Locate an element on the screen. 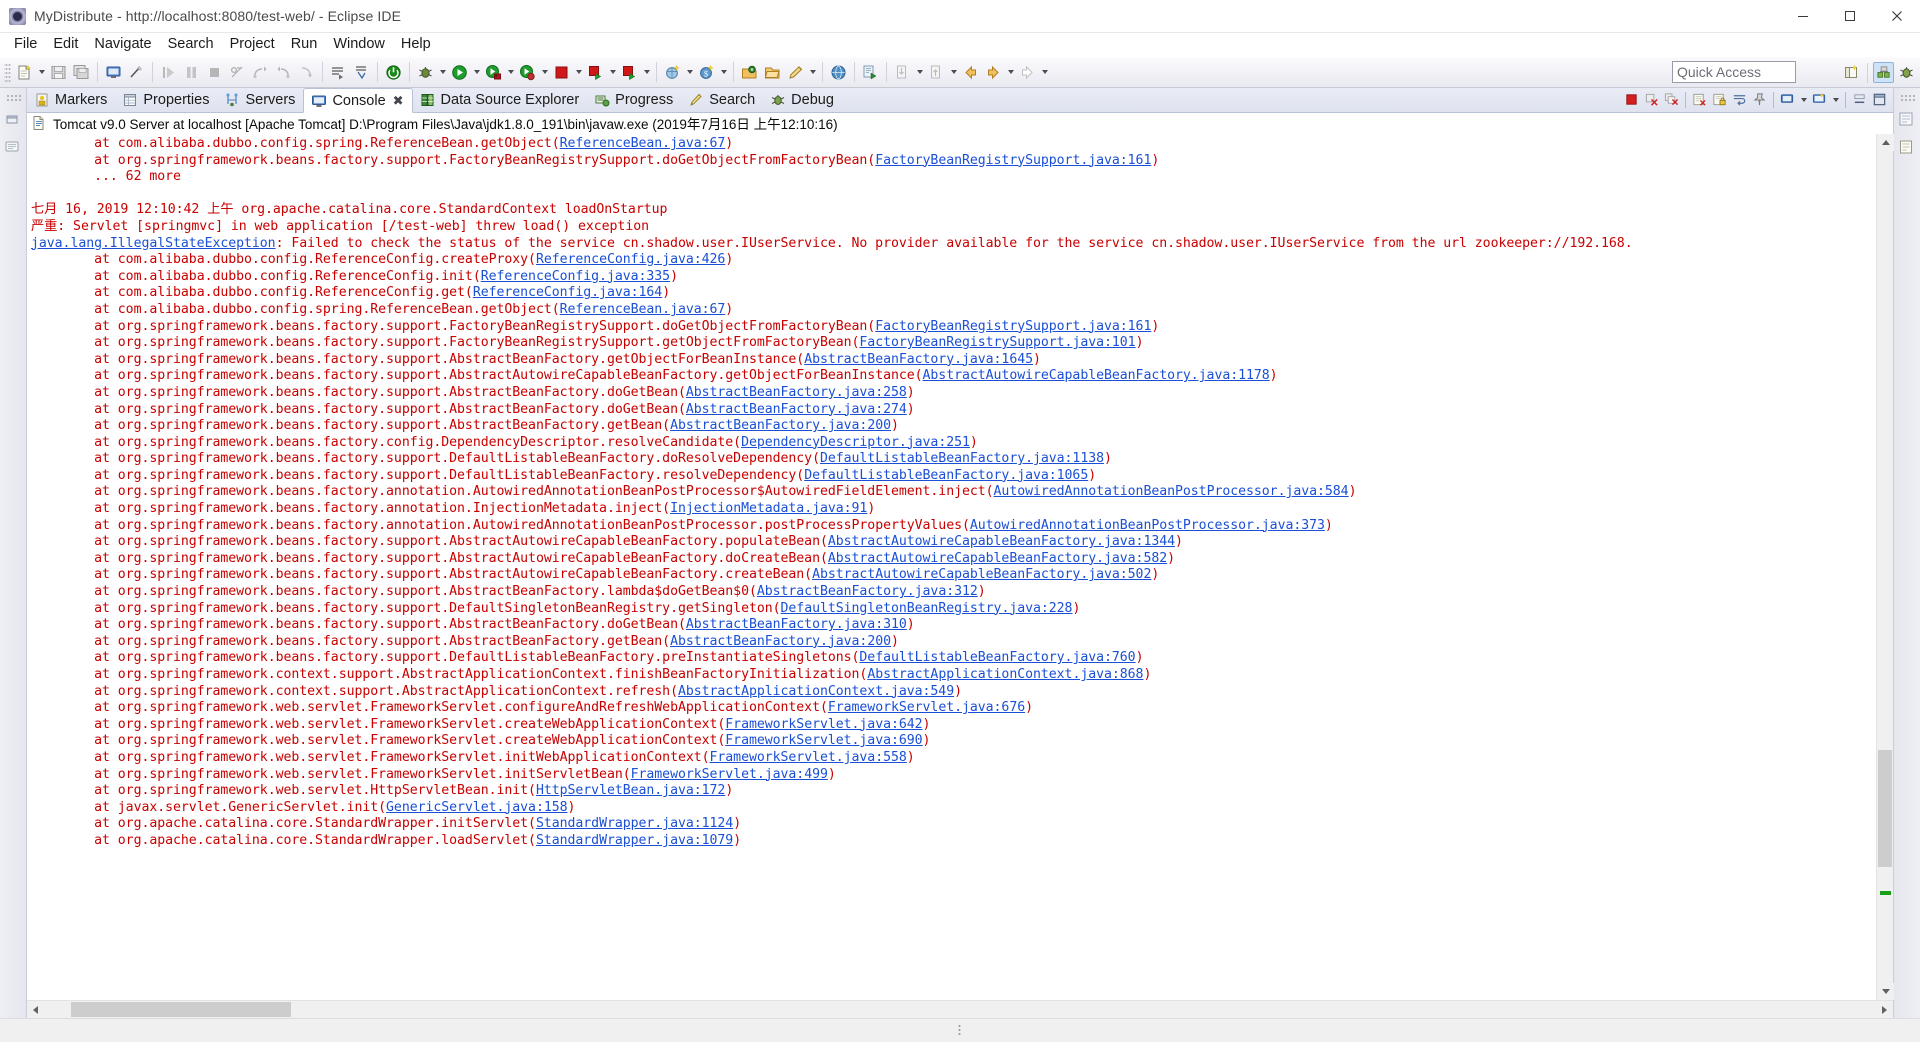  menu-file: File is located at coordinates (25, 45).